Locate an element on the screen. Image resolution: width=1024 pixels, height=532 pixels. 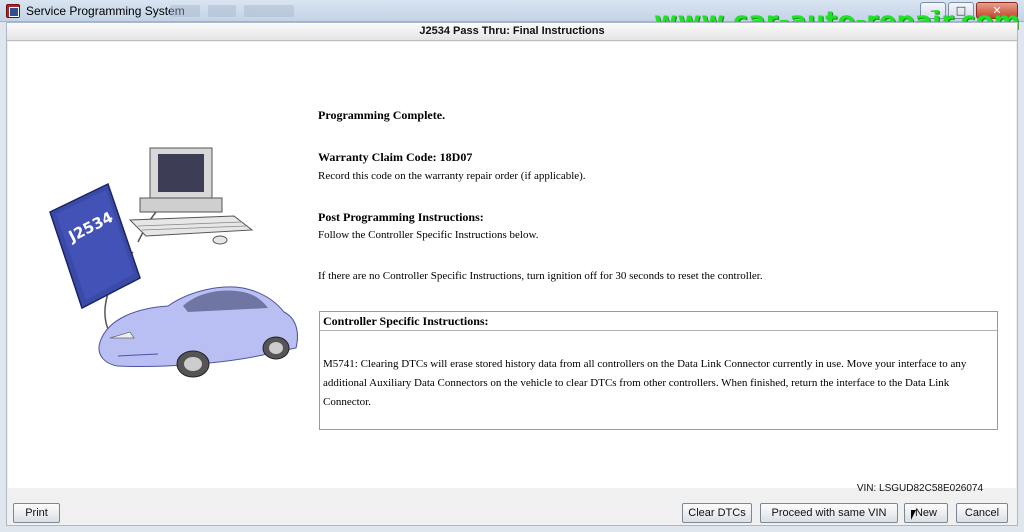
j2534-device-icon: J2534 is located at coordinates (95, 246).